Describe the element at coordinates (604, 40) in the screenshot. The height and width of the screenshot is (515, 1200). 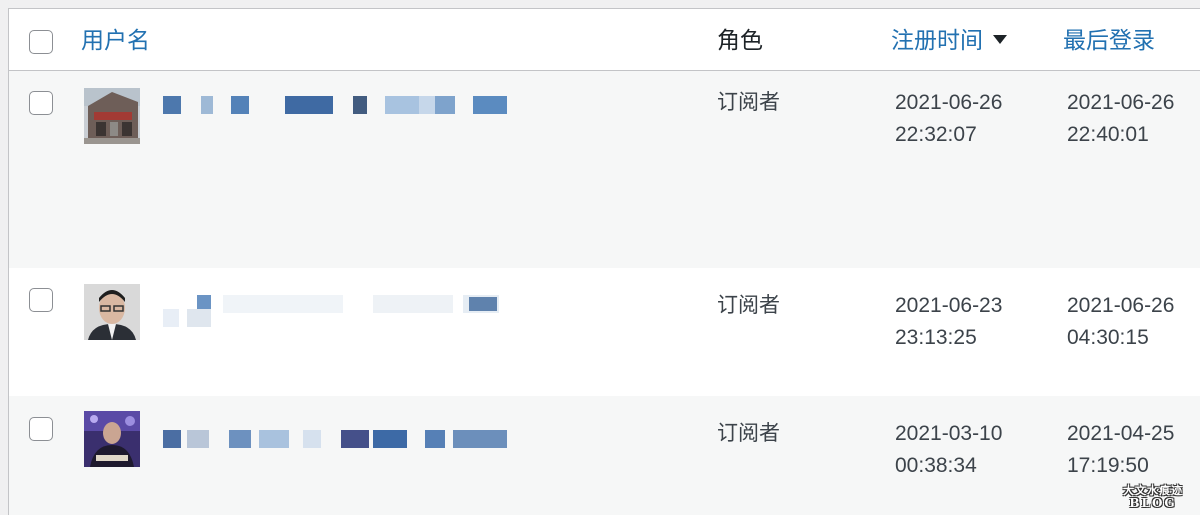
I see `table-header: 用户名 角色 注册时间 最后登录` at that location.